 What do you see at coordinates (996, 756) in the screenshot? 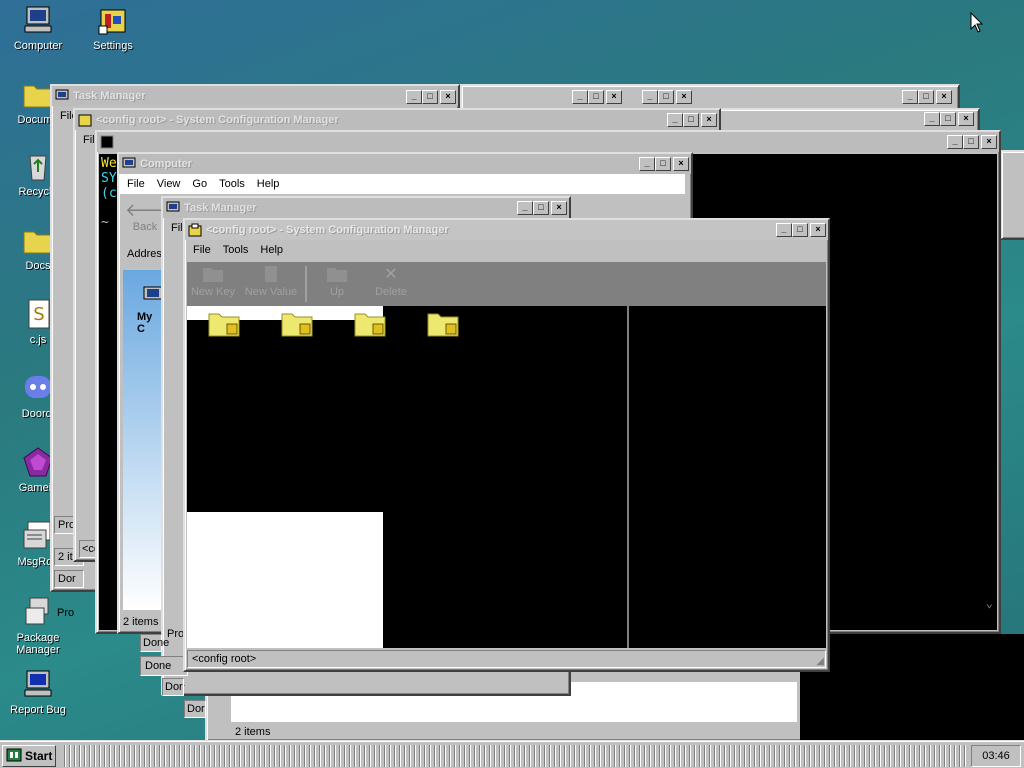
I see `system-tray-clock: 03:46` at bounding box center [996, 756].